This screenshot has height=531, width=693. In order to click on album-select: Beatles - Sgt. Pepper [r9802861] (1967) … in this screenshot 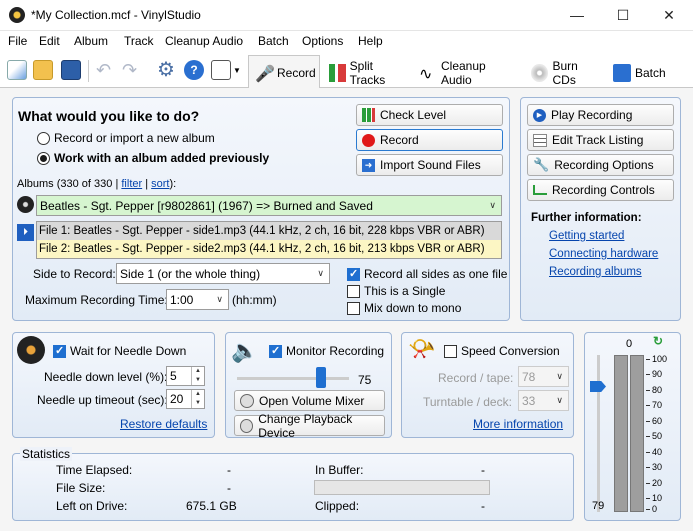, I will do `click(269, 205)`.